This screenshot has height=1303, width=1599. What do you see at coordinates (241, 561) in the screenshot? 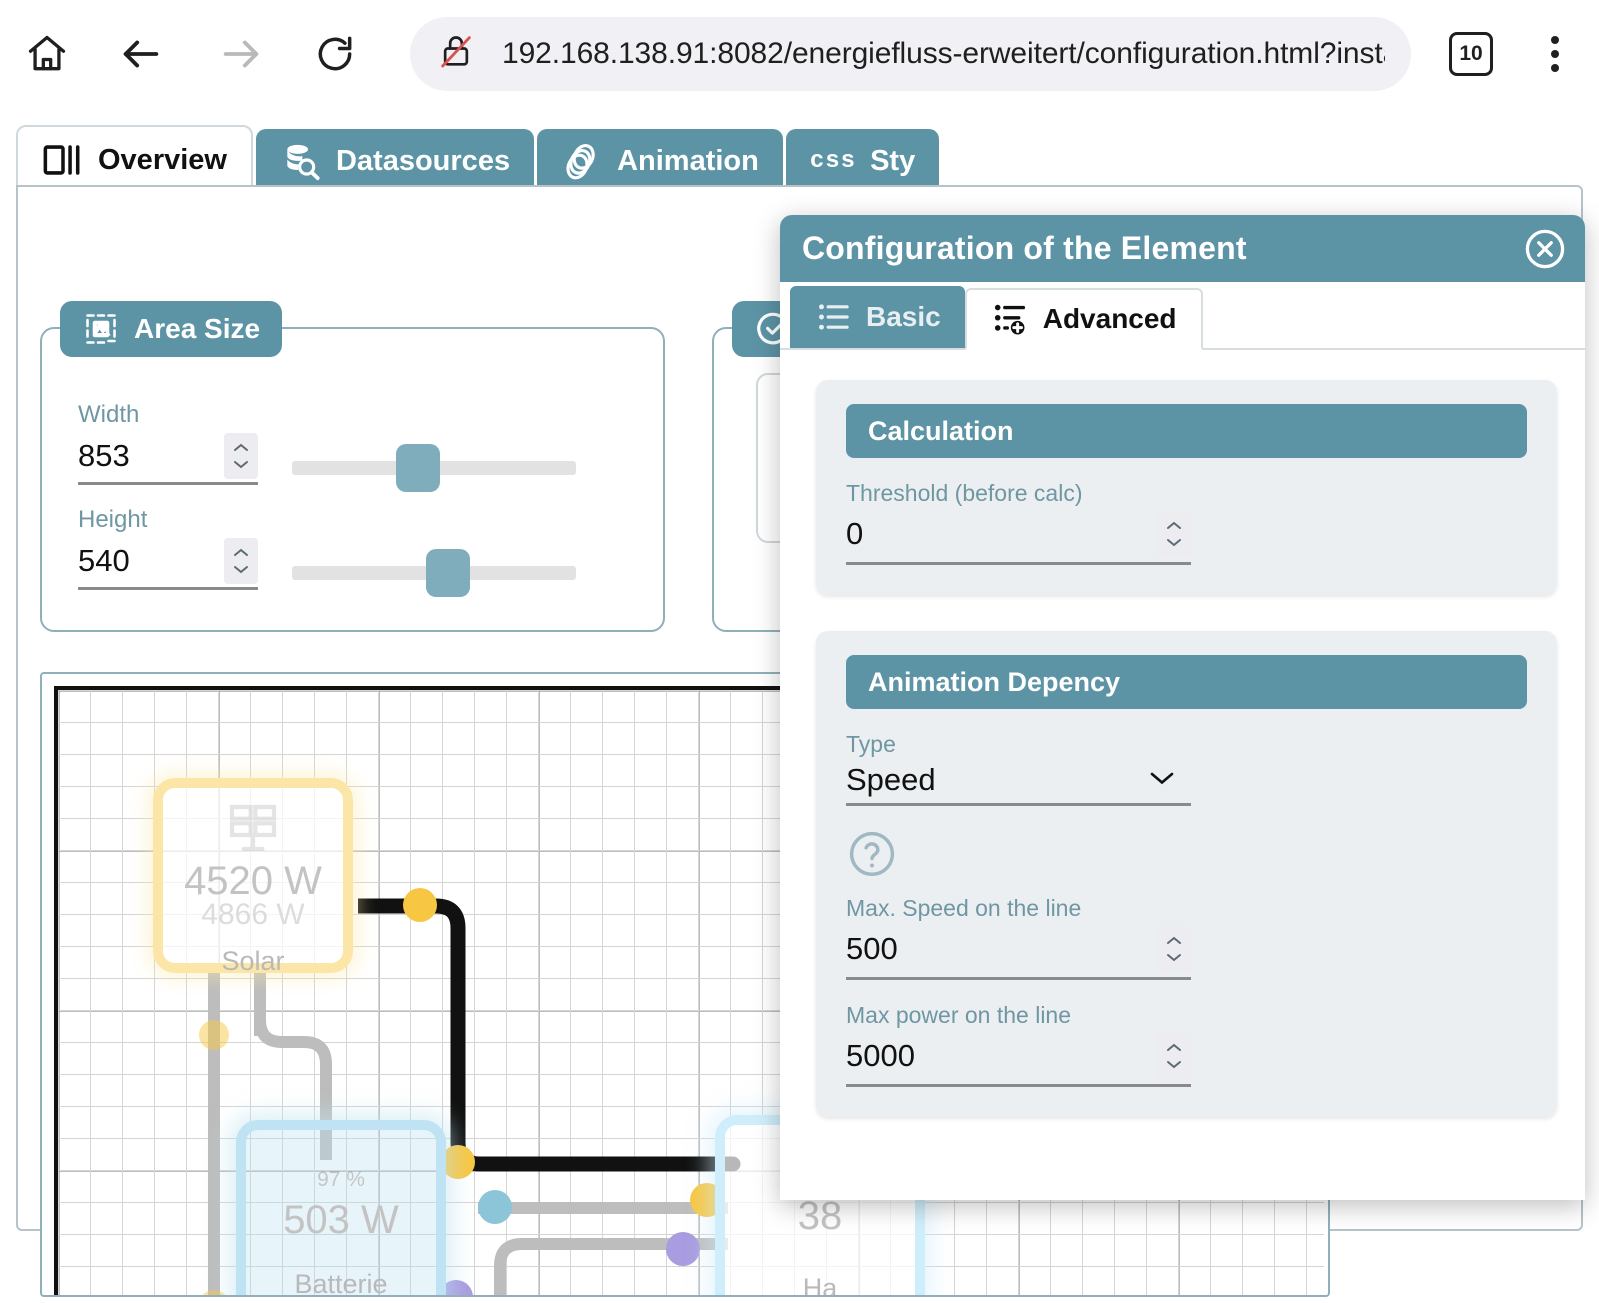
I see `height-stepper` at bounding box center [241, 561].